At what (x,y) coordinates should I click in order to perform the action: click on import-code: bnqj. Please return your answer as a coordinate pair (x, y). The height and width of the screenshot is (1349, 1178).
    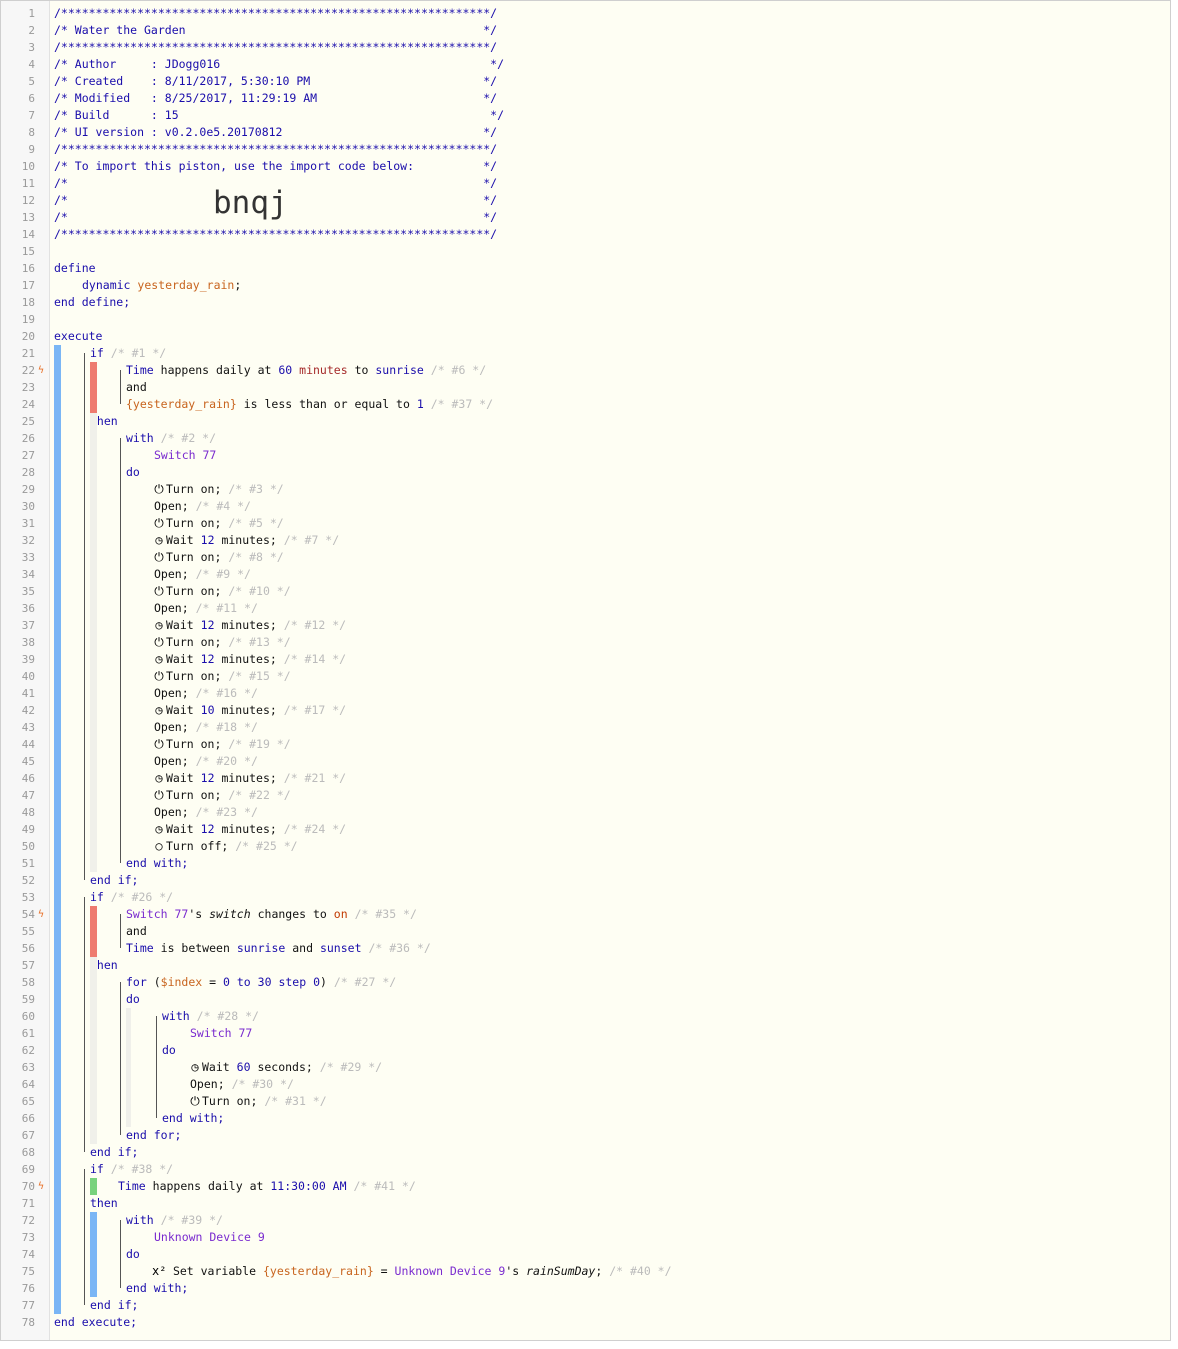
    Looking at the image, I should click on (250, 203).